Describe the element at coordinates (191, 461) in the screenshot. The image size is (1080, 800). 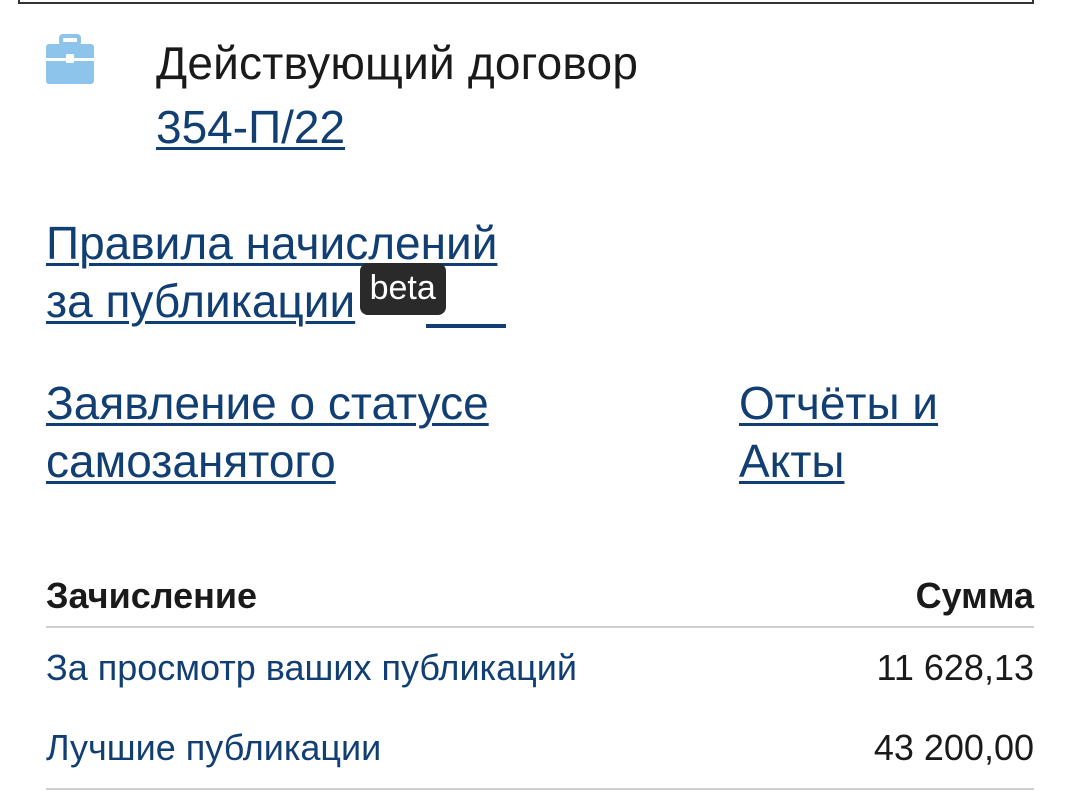
I see `statement-line2: самозанятого` at that location.